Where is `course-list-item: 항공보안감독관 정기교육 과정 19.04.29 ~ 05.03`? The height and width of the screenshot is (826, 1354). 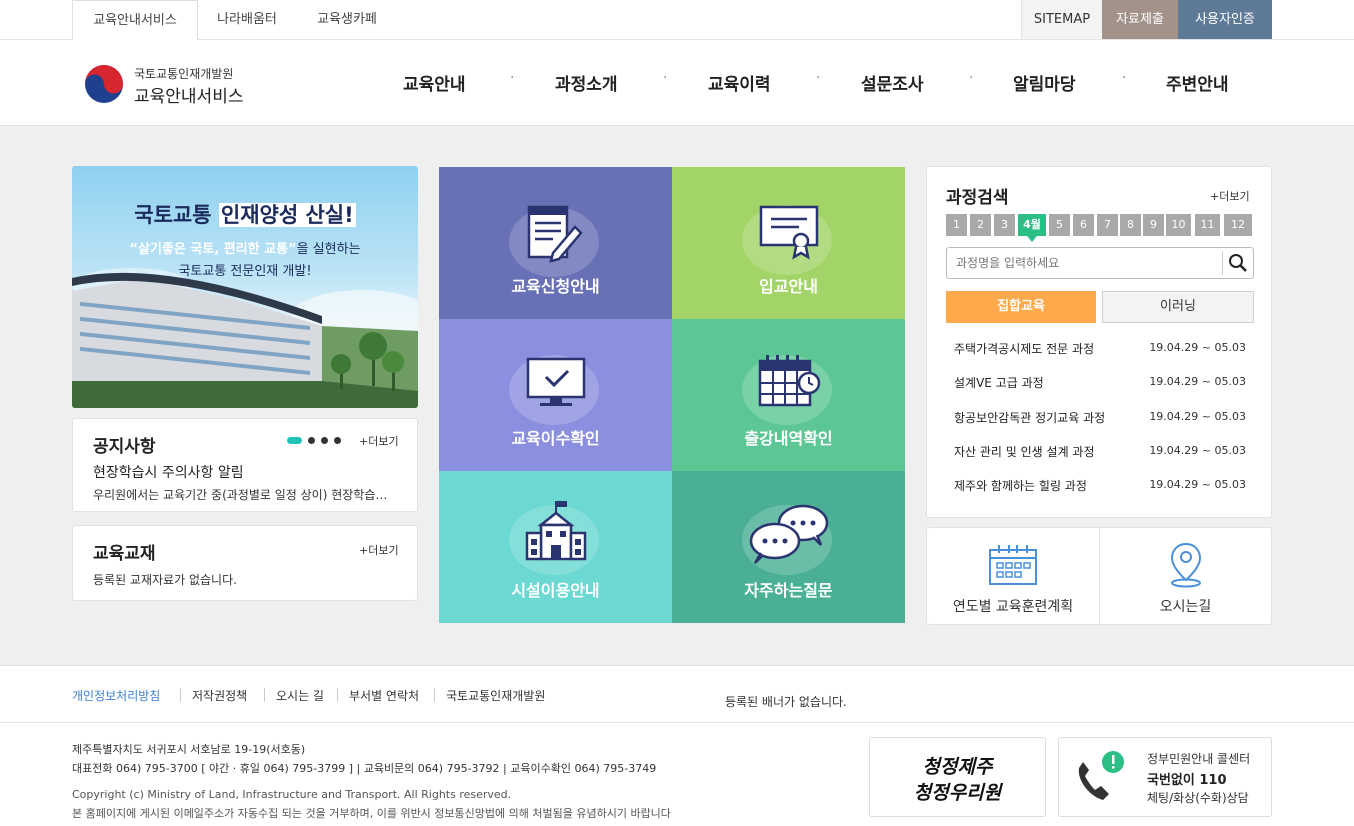 course-list-item: 항공보안감독관 정기교육 과정 19.04.29 ~ 05.03 is located at coordinates (1104, 417).